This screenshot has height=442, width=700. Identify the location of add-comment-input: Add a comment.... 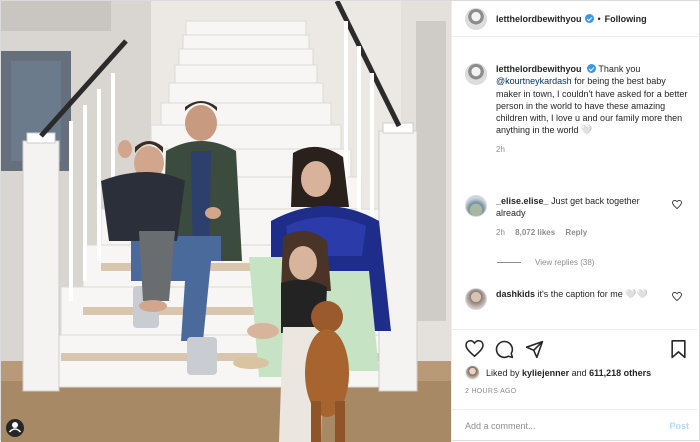
(500, 426).